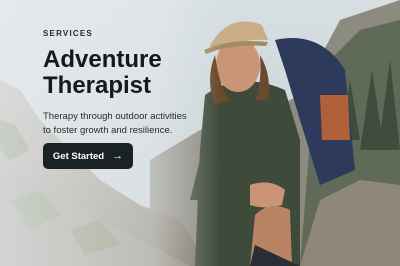 Image resolution: width=400 pixels, height=266 pixels. I want to click on arrow-right-icon: →, so click(118, 155).